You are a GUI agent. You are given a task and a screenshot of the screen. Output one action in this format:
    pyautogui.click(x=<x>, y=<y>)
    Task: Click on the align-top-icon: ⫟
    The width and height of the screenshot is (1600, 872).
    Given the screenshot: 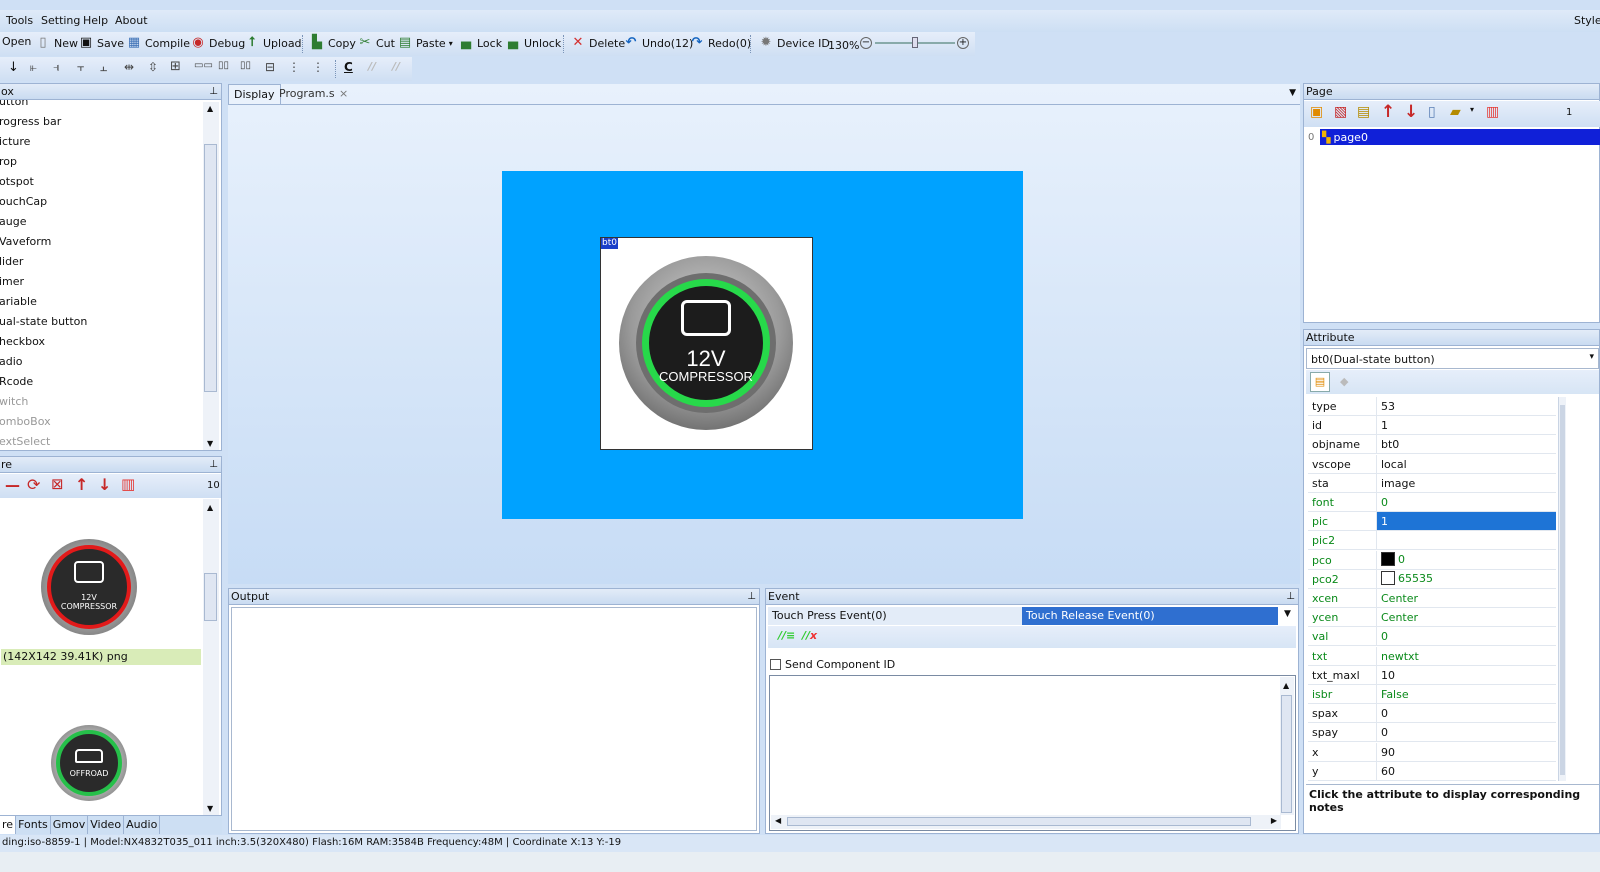 What is the action you would take?
    pyautogui.click(x=80, y=67)
    